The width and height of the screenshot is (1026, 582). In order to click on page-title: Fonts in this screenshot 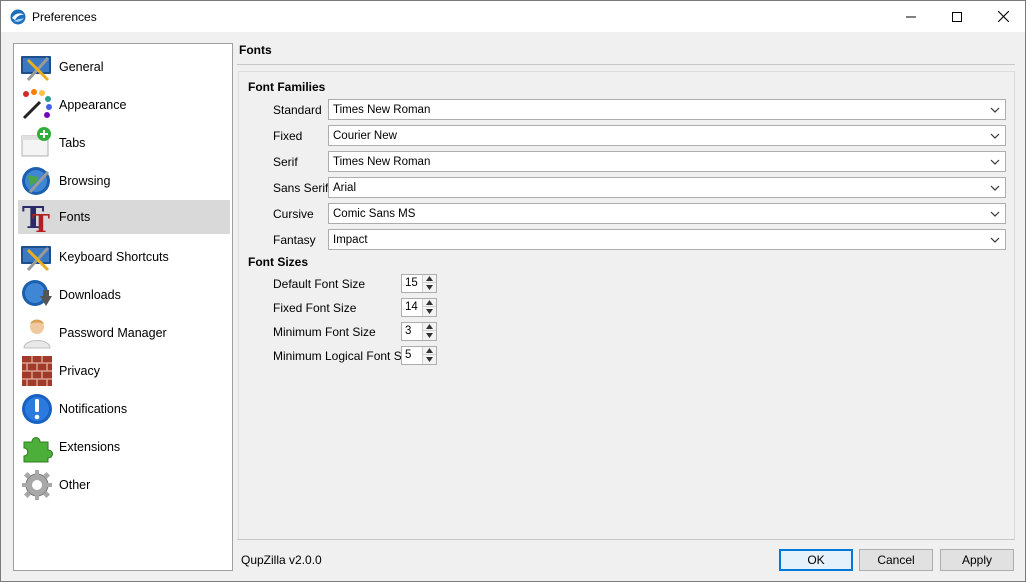, I will do `click(255, 50)`.